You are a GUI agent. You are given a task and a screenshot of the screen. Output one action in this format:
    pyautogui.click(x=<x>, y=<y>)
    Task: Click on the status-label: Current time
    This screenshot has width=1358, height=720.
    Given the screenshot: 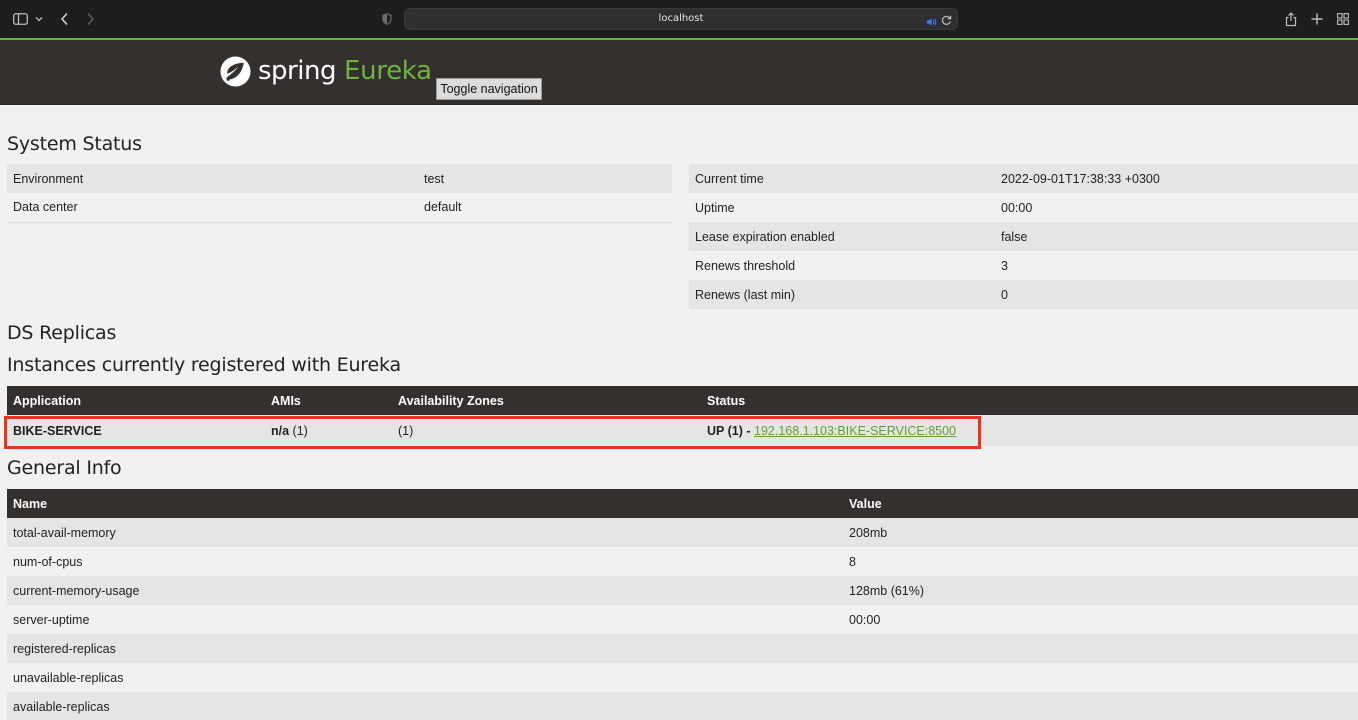 What is the action you would take?
    pyautogui.click(x=842, y=178)
    